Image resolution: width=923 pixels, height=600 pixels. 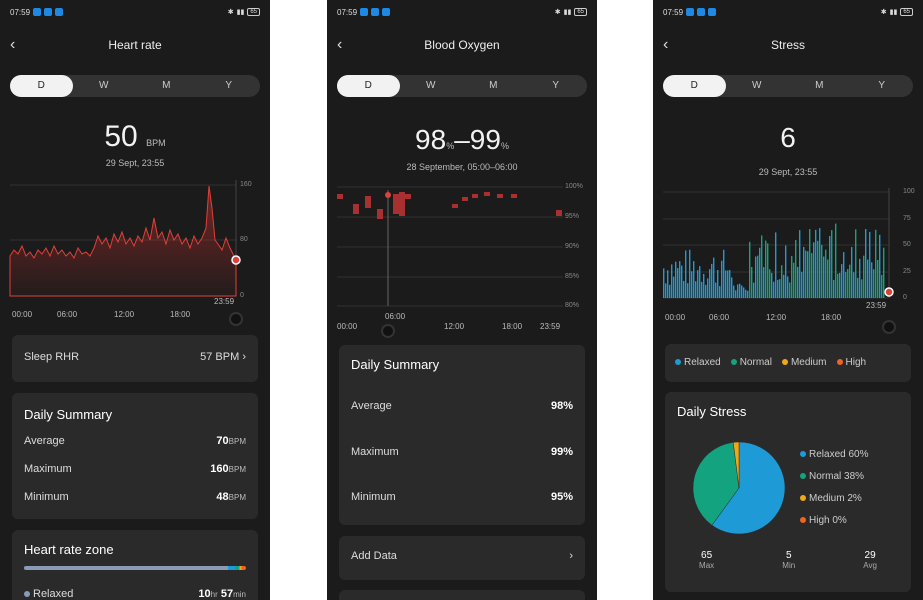 I want to click on stress-date: 29 Sept, 23:55, so click(x=788, y=172).